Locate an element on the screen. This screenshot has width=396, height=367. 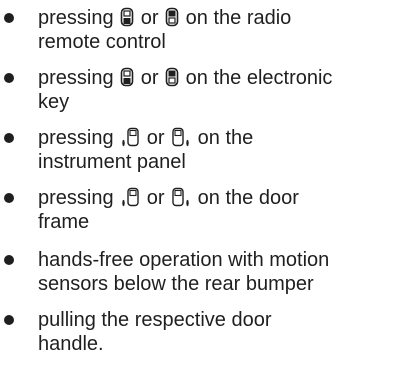
list-item-line: key is located at coordinates (54, 102).